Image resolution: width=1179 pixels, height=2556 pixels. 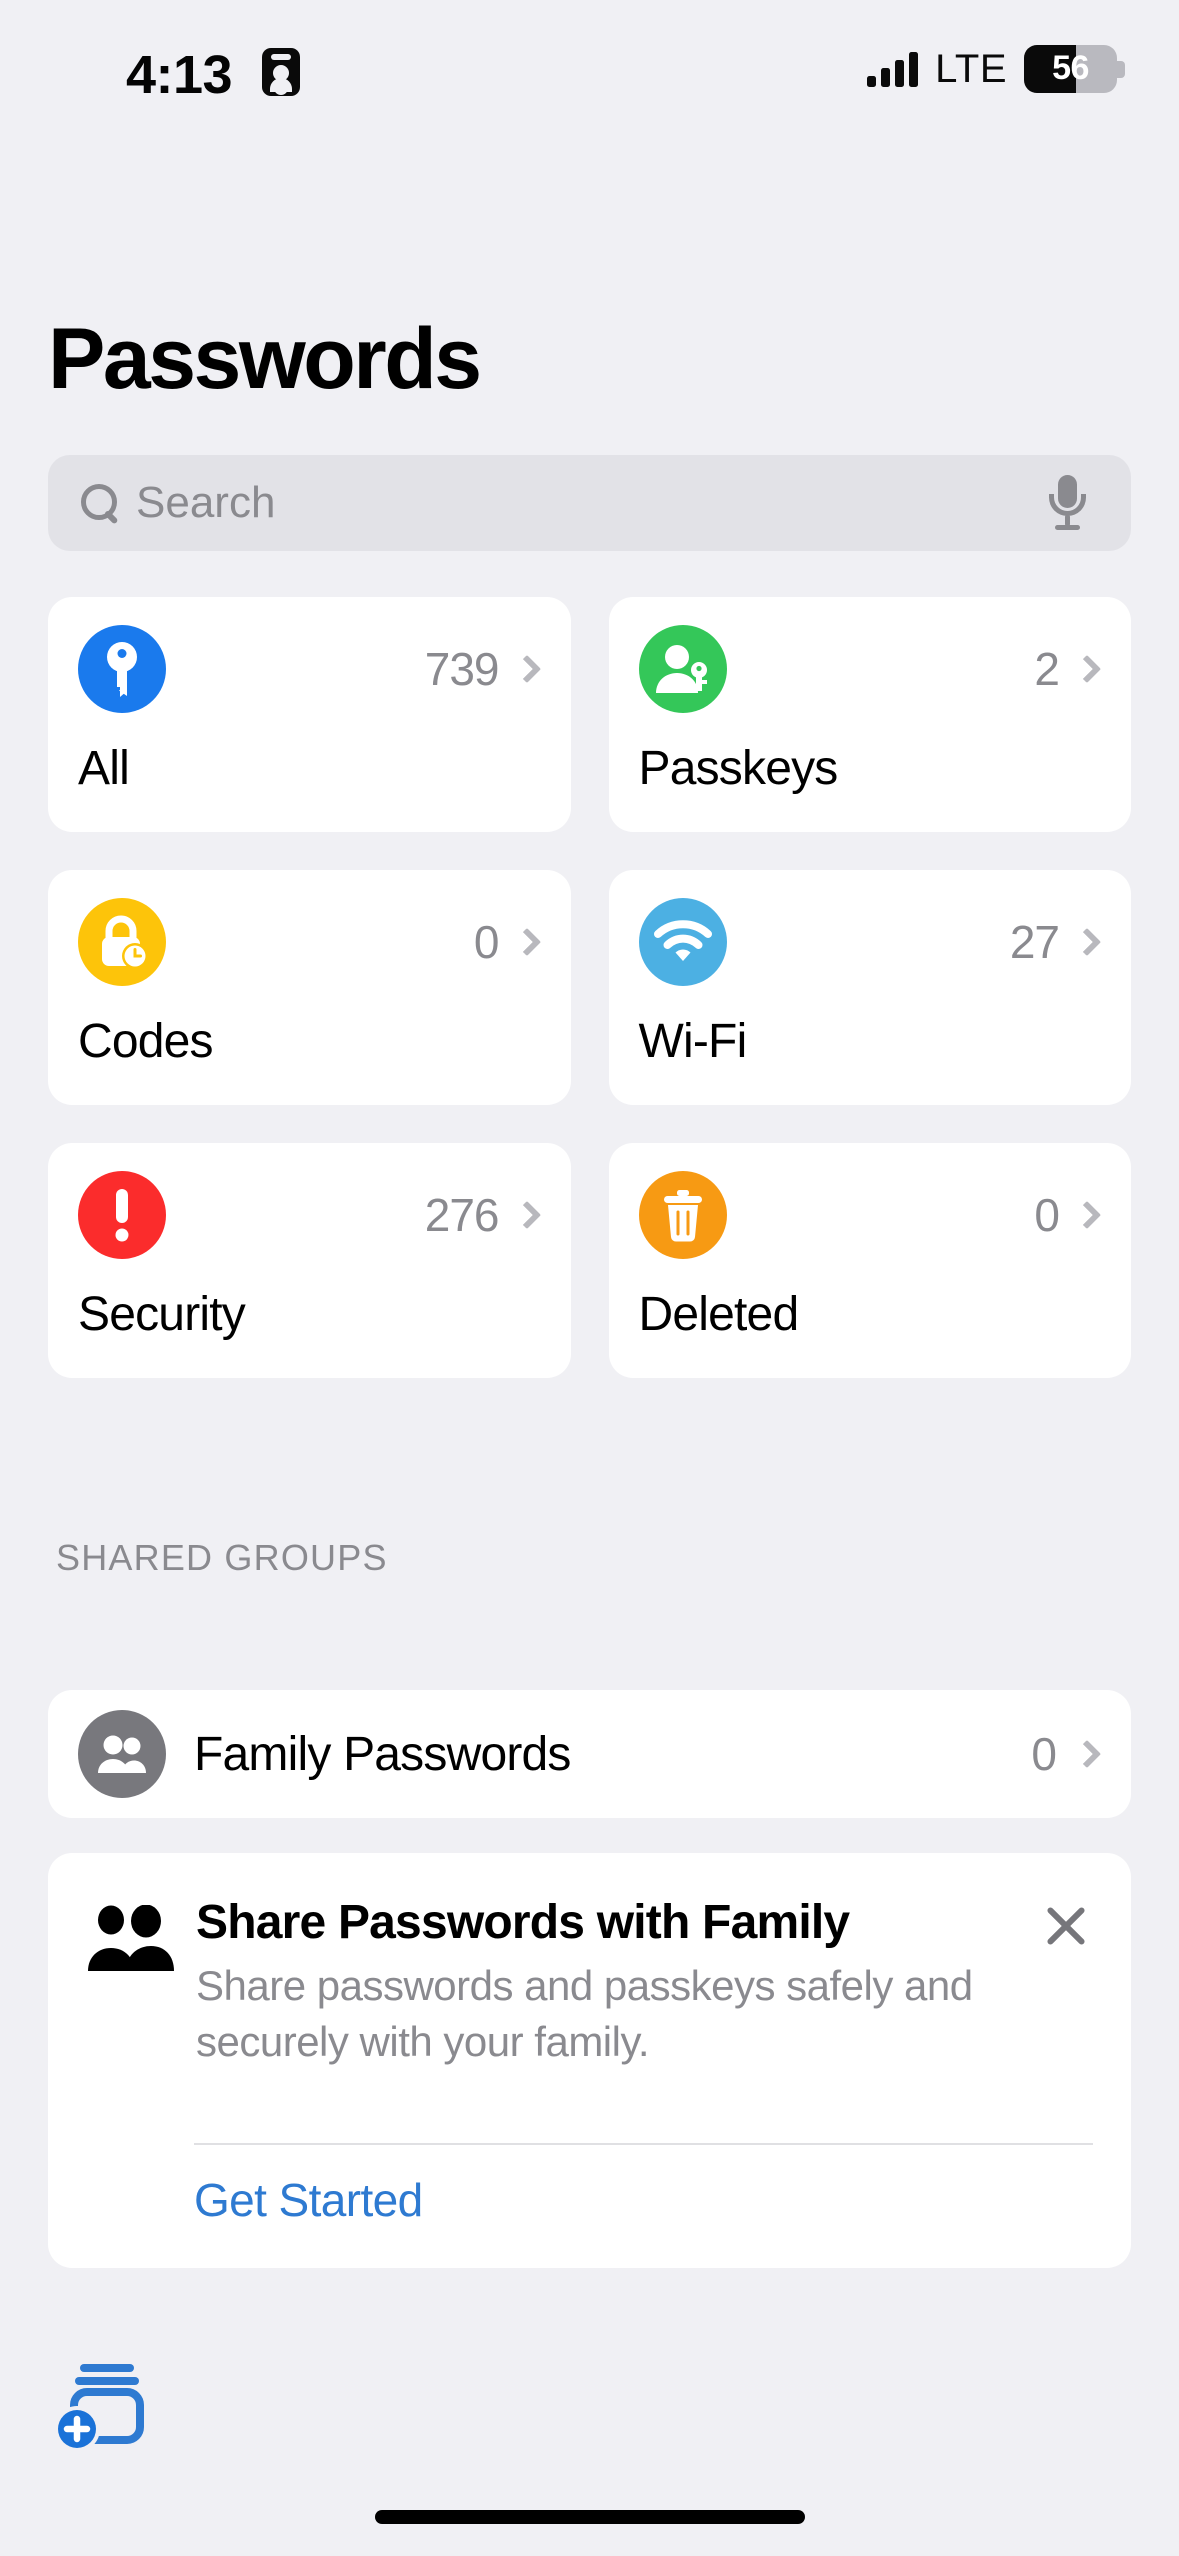 I want to click on shared-group-row: Family Passwords 0, so click(x=589, y=1754).